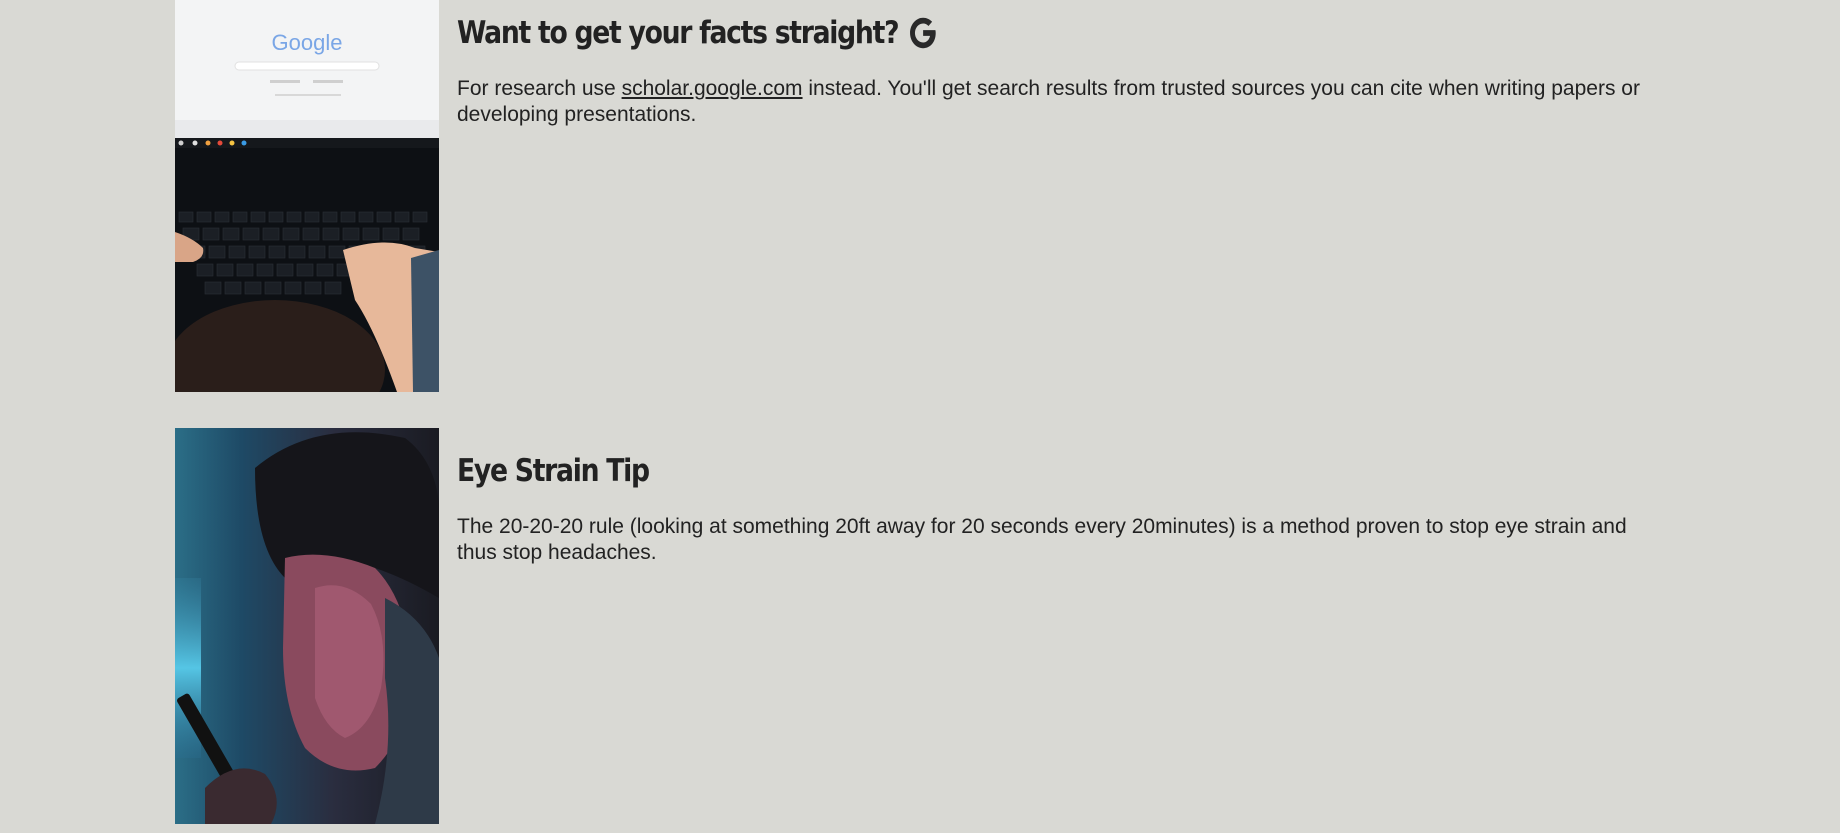  I want to click on tip-title: Want to get your facts straight?, so click(980, 33).